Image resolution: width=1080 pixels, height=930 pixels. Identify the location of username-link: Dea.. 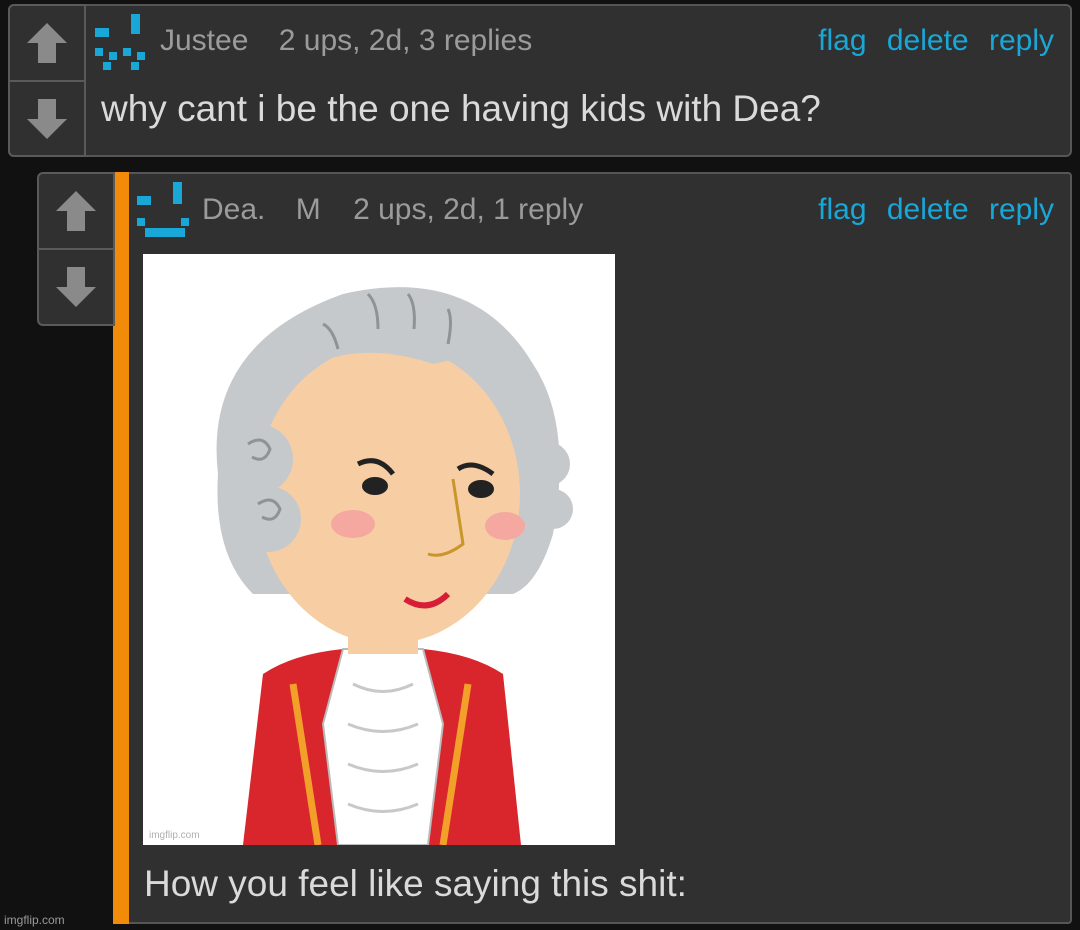
(233, 209).